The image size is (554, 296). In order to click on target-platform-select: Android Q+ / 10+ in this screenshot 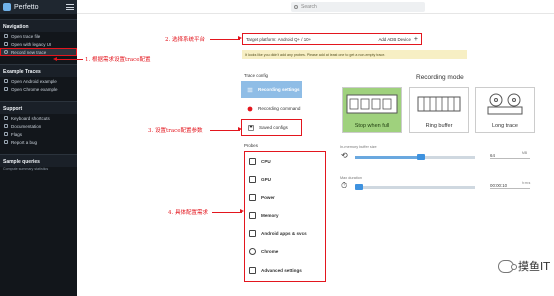, I will do `click(294, 39)`.